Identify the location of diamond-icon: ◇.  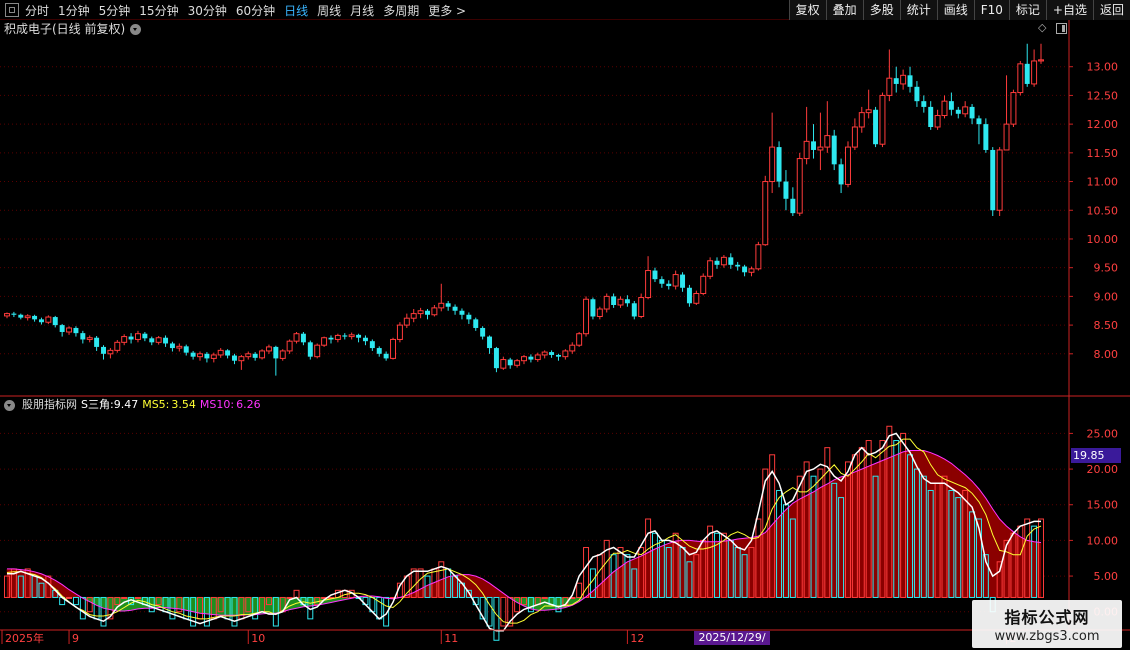
(1043, 27).